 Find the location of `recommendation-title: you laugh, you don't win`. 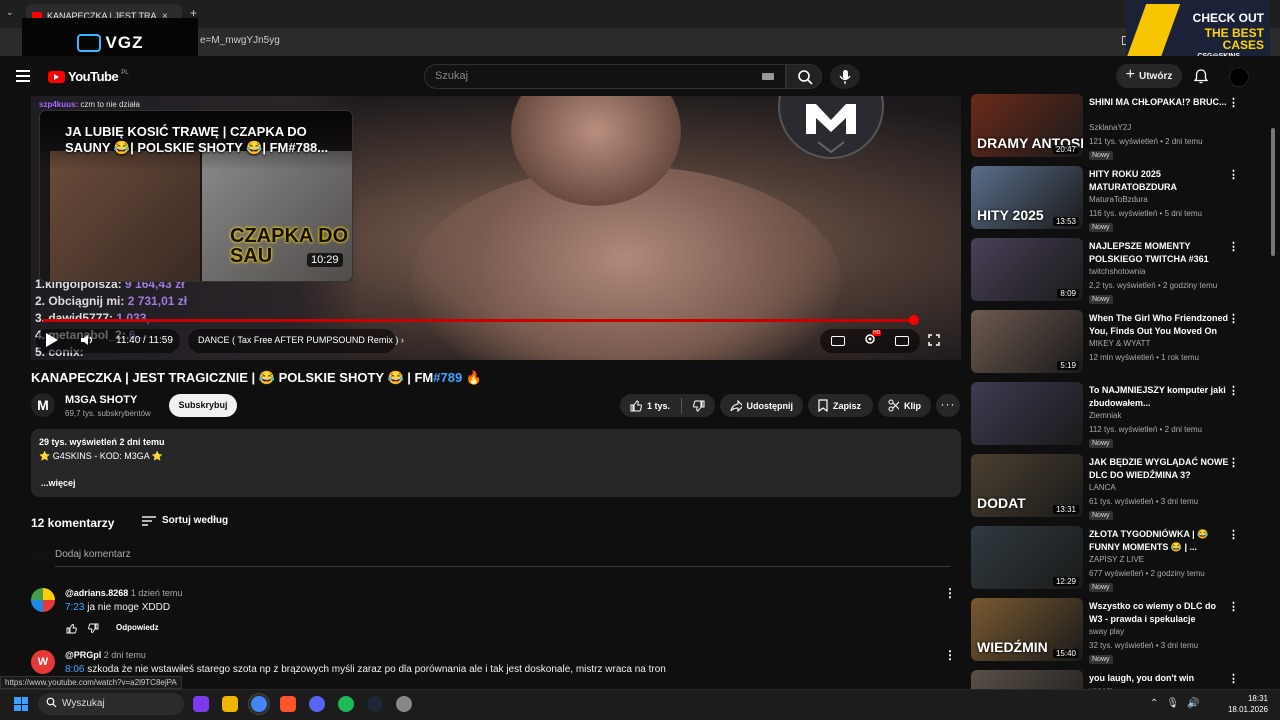

recommendation-title: you laugh, you don't win is located at coordinates (1159, 678).